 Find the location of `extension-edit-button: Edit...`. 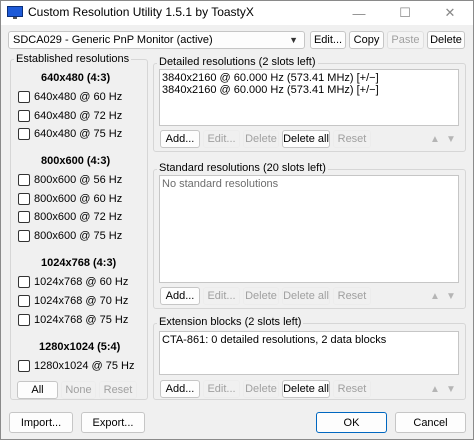

extension-edit-button: Edit... is located at coordinates (221, 389).